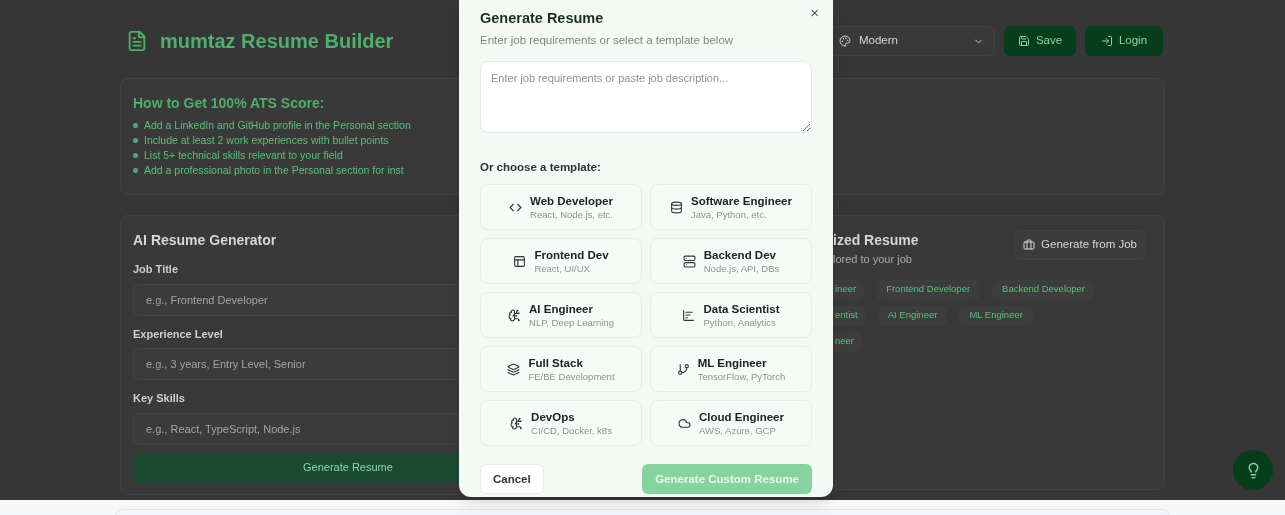 The image size is (1285, 515). What do you see at coordinates (553, 417) in the screenshot?
I see `template-title: DevOps` at bounding box center [553, 417].